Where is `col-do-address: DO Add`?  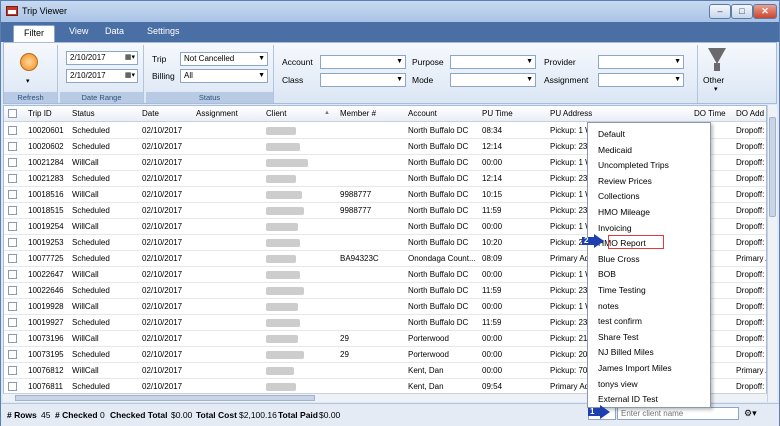
col-do-address: DO Add is located at coordinates (750, 113).